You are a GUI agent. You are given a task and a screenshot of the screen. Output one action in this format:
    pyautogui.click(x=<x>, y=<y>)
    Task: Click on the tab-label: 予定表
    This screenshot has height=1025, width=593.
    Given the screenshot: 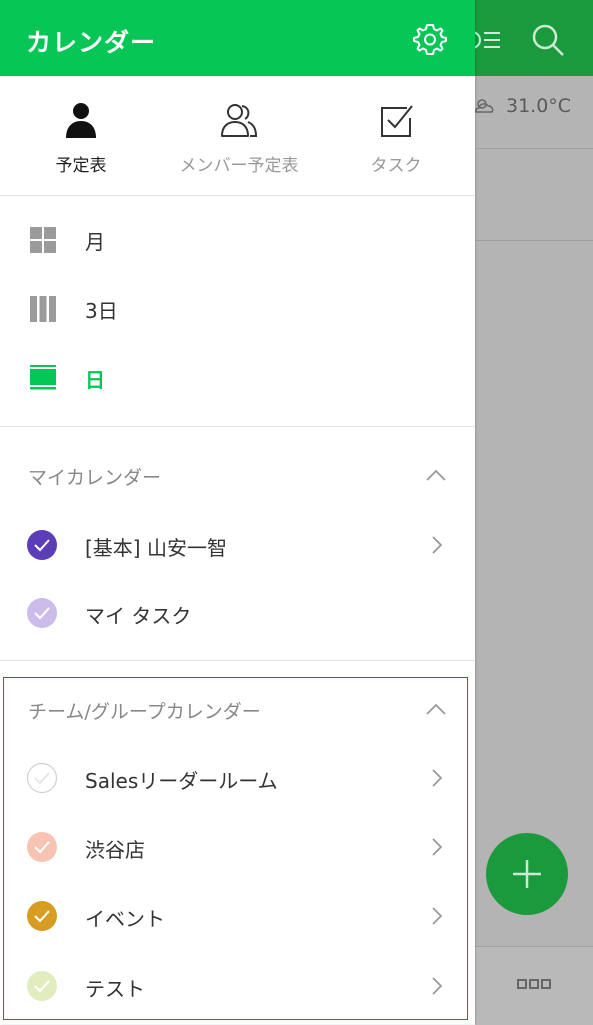 What is the action you would take?
    pyautogui.click(x=81, y=166)
    